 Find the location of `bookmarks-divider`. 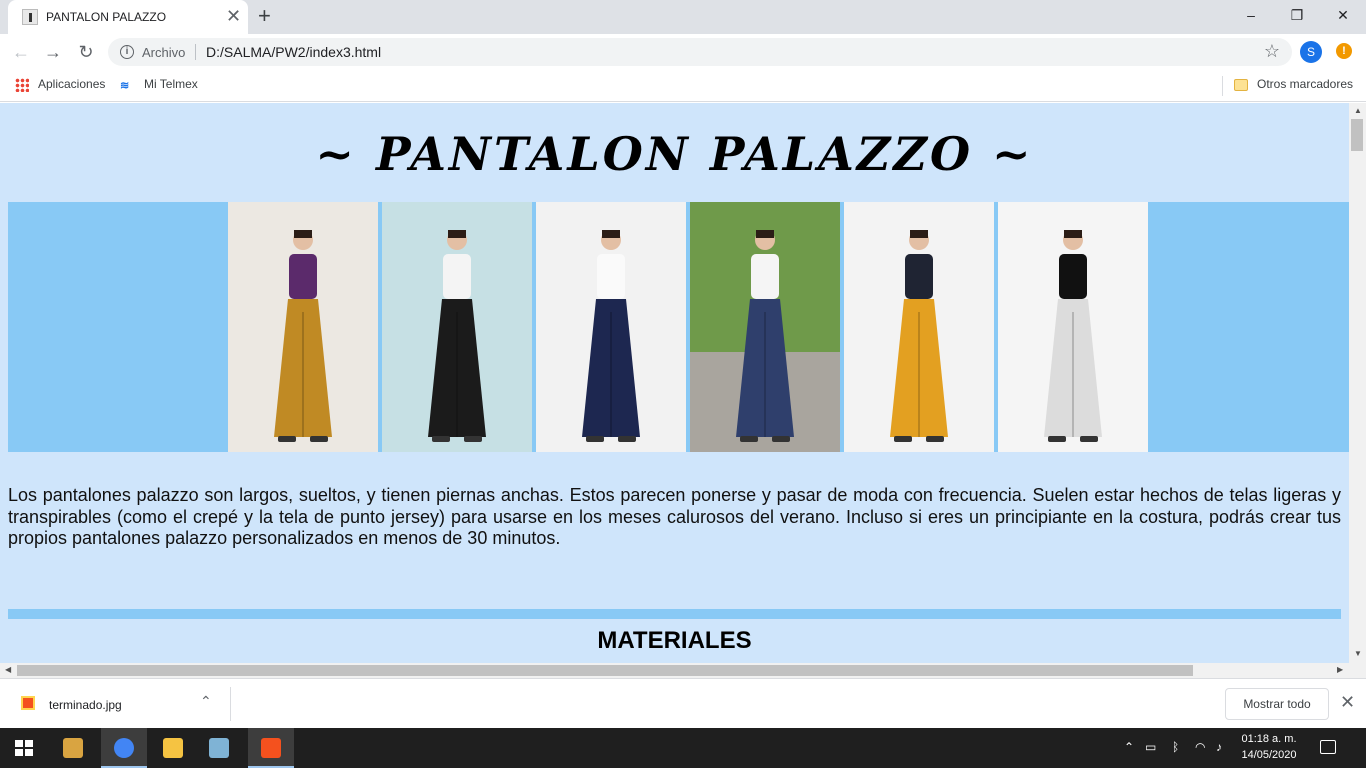

bookmarks-divider is located at coordinates (1222, 86).